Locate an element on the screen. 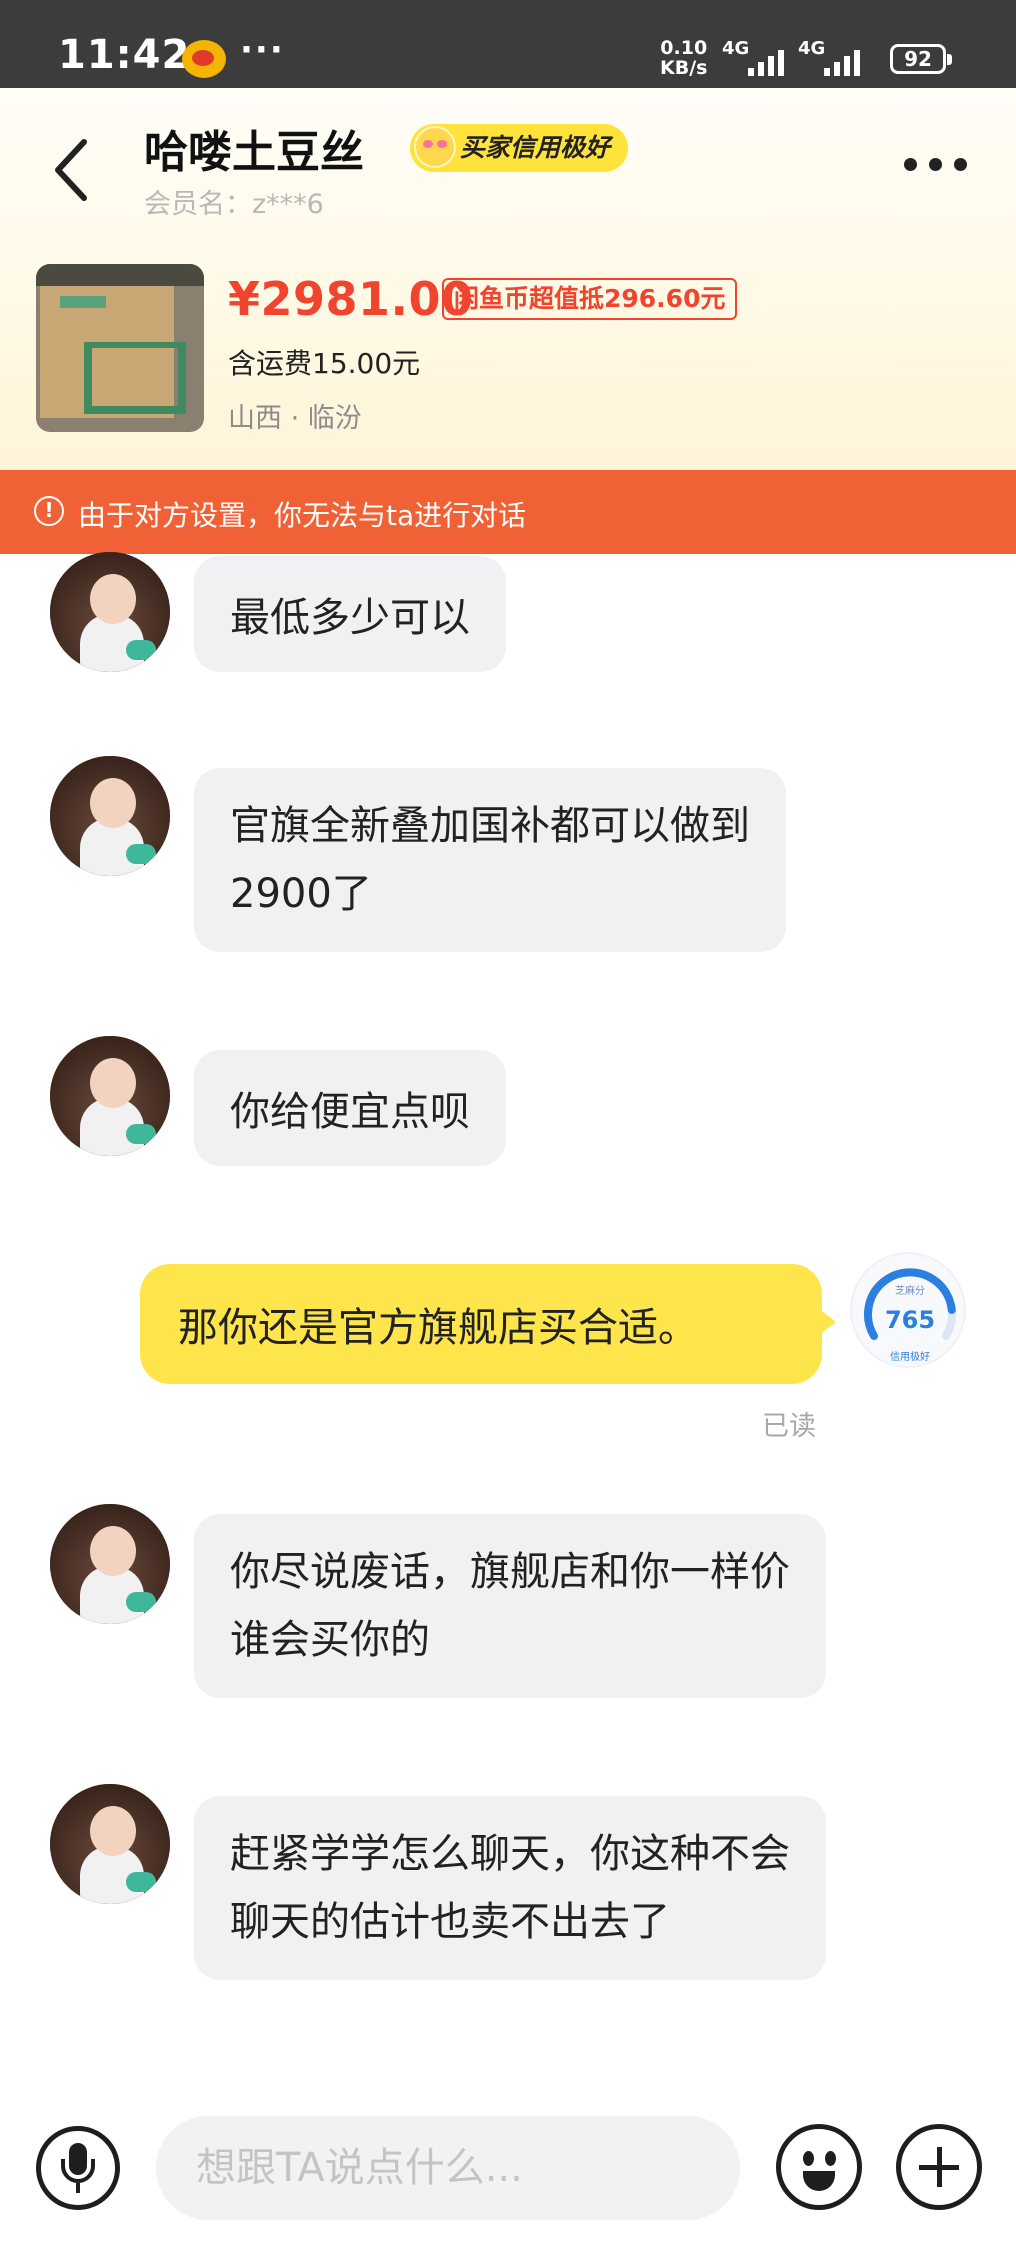 The image size is (1016, 2258). message-input is located at coordinates (448, 2168).